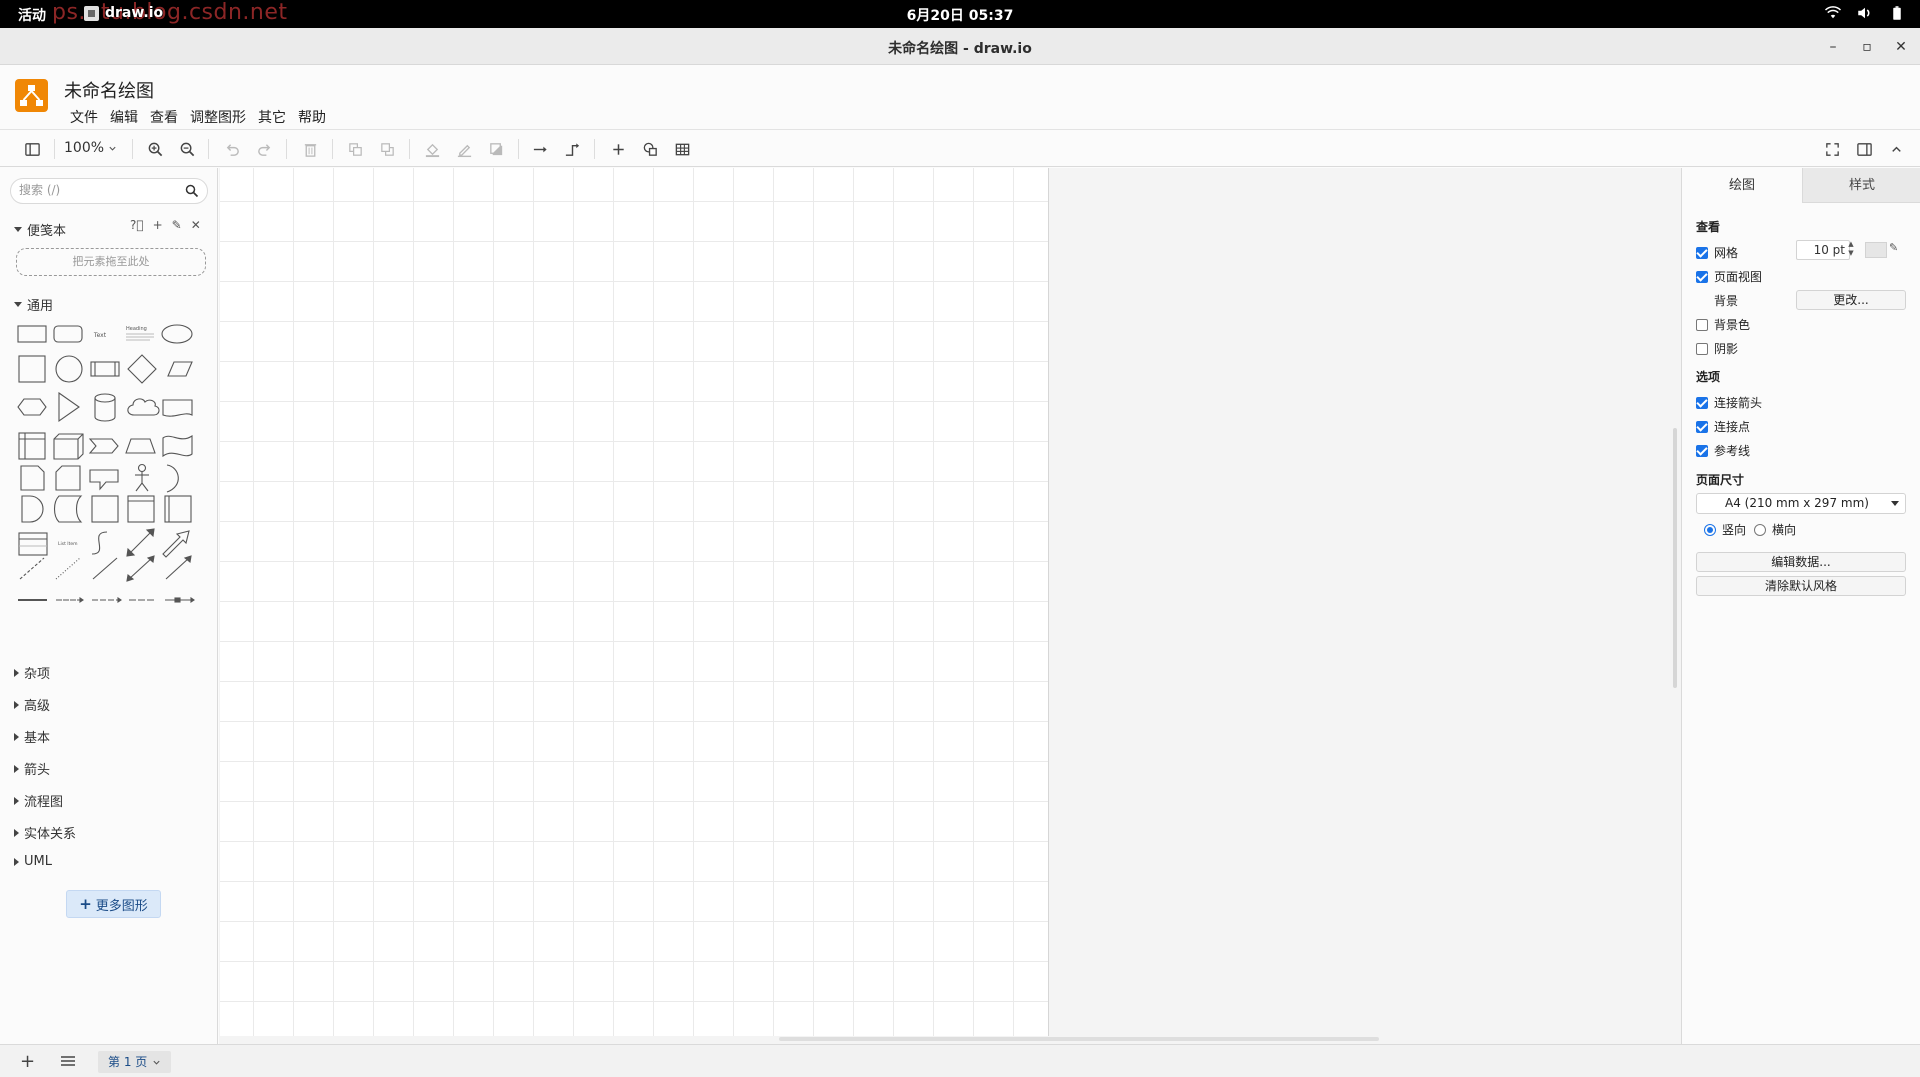 This screenshot has width=1920, height=1077. Describe the element at coordinates (140, 542) in the screenshot. I see `shape-bidirectional-arrow` at that location.